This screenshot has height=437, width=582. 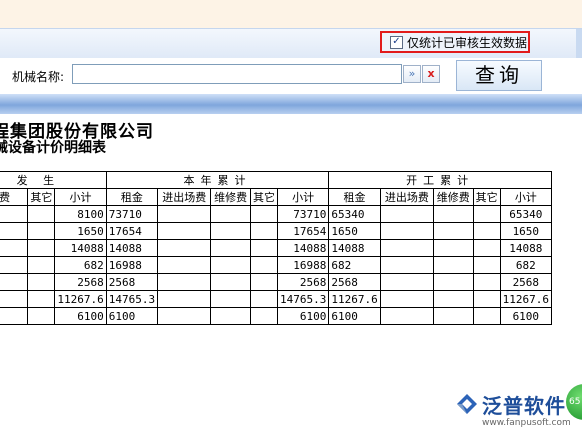 What do you see at coordinates (303, 231) in the screenshot?
I see `cell-year-subtotal: 17654` at bounding box center [303, 231].